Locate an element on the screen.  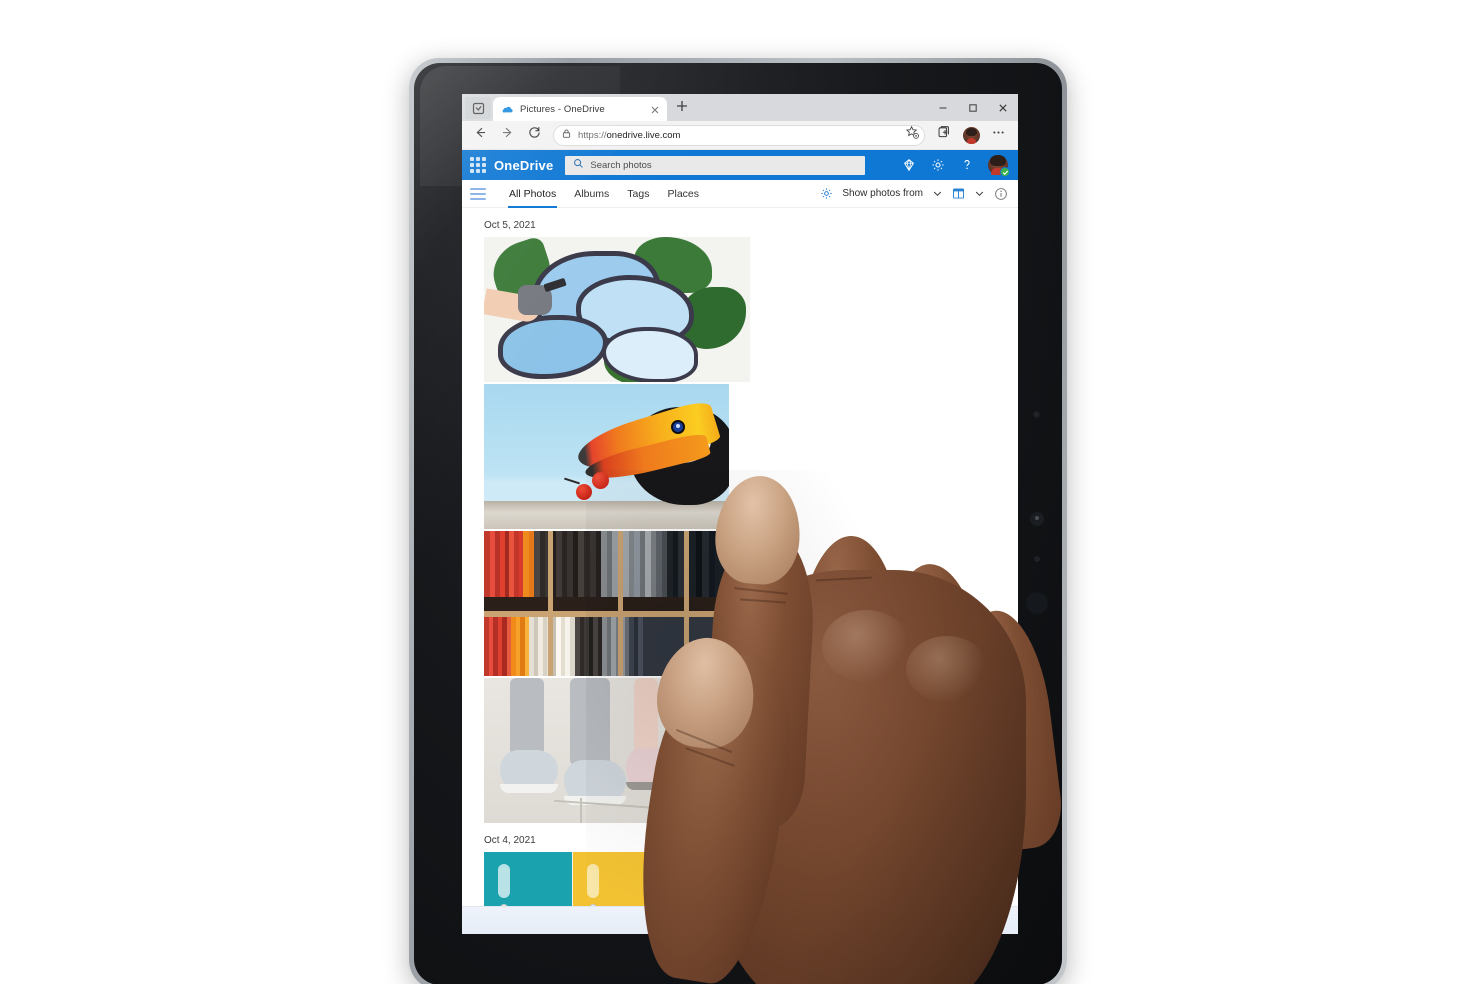
photo-colored-pencil-shelf is located at coordinates (617, 603).